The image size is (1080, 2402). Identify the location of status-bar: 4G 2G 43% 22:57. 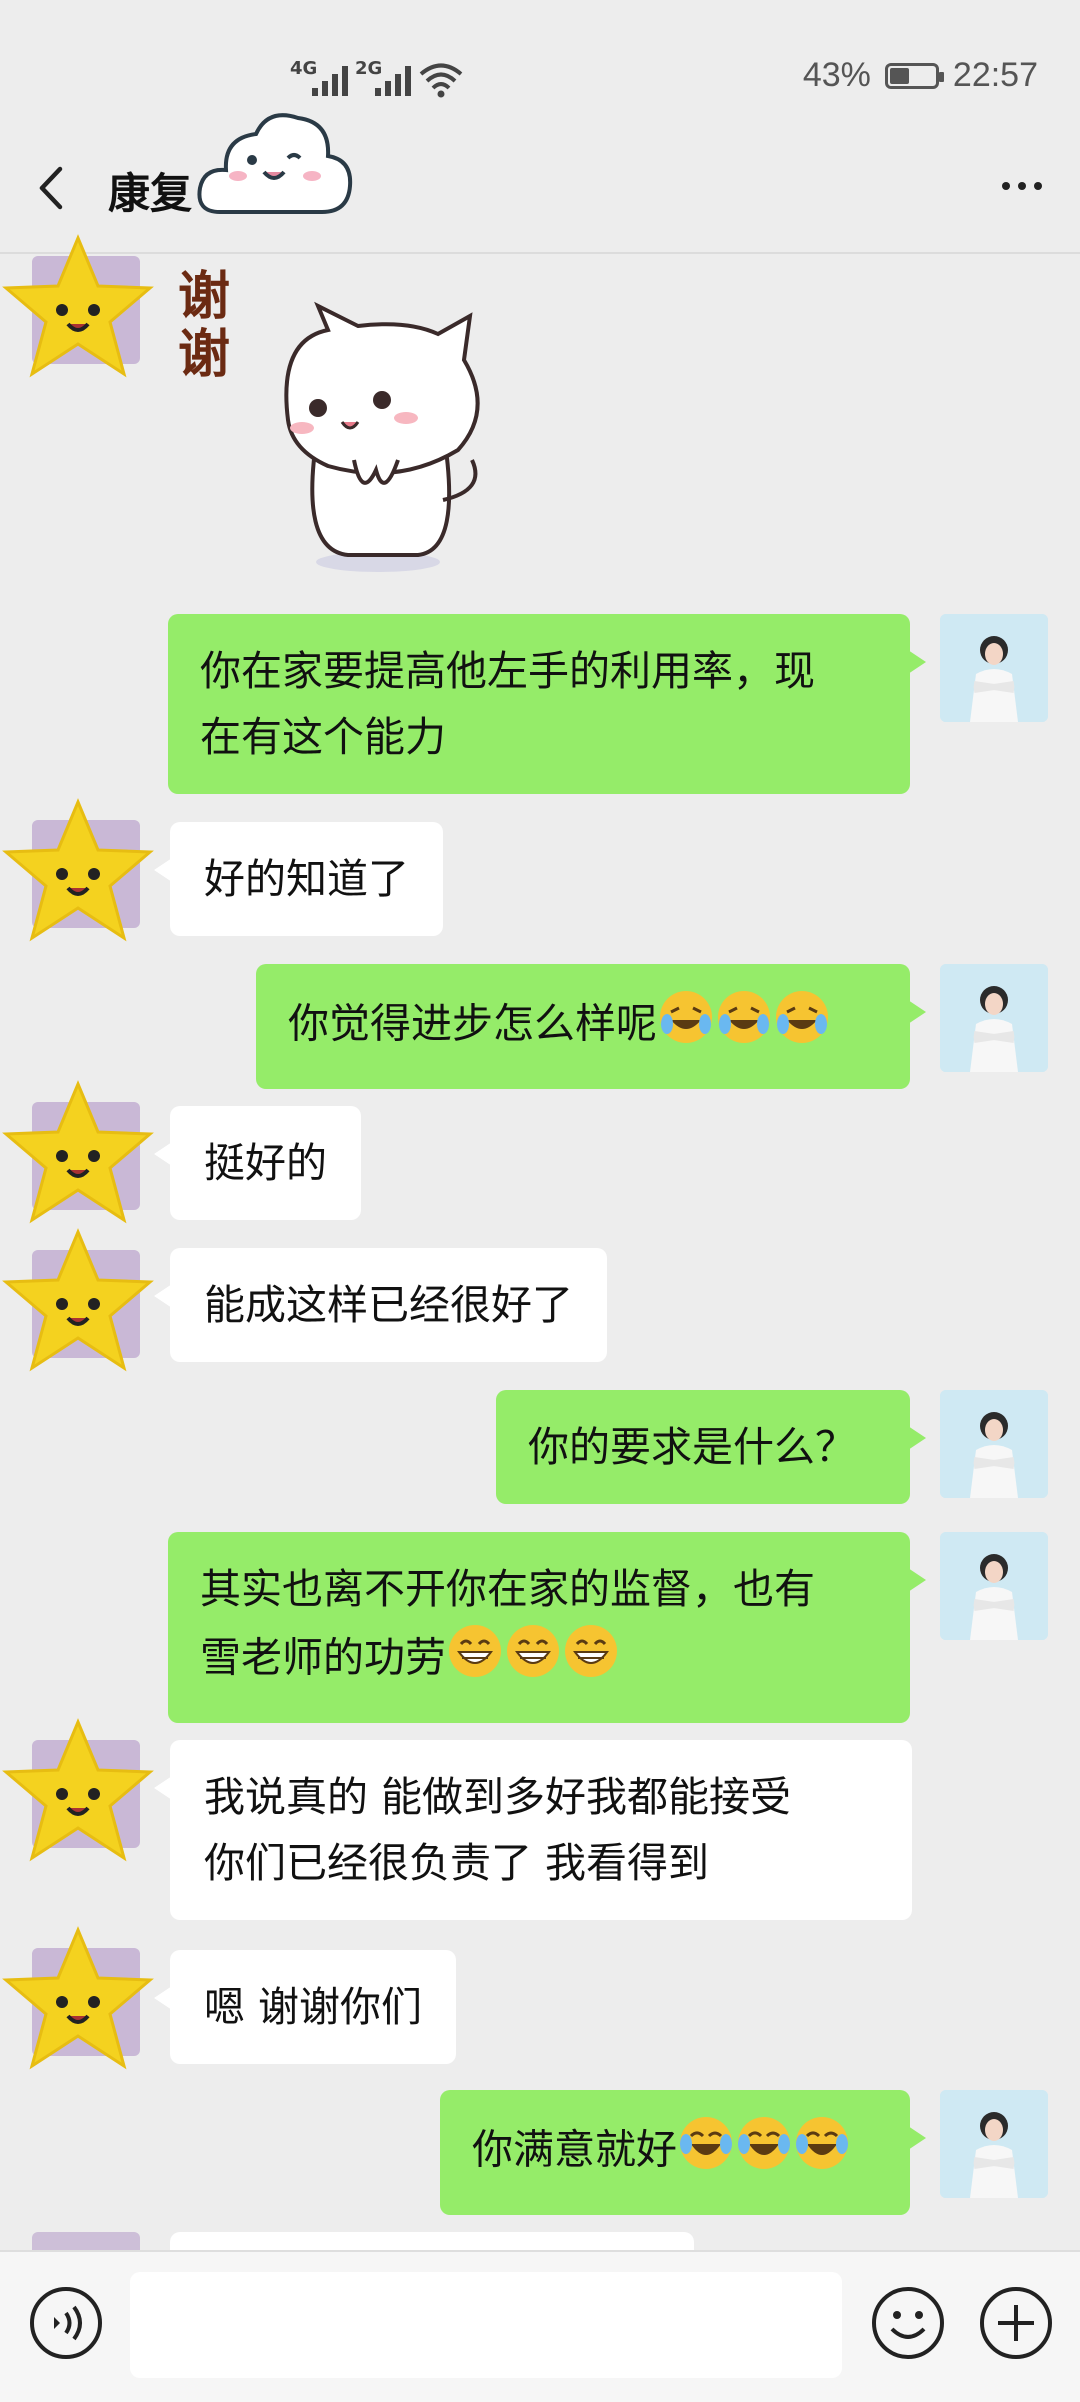
(540, 75).